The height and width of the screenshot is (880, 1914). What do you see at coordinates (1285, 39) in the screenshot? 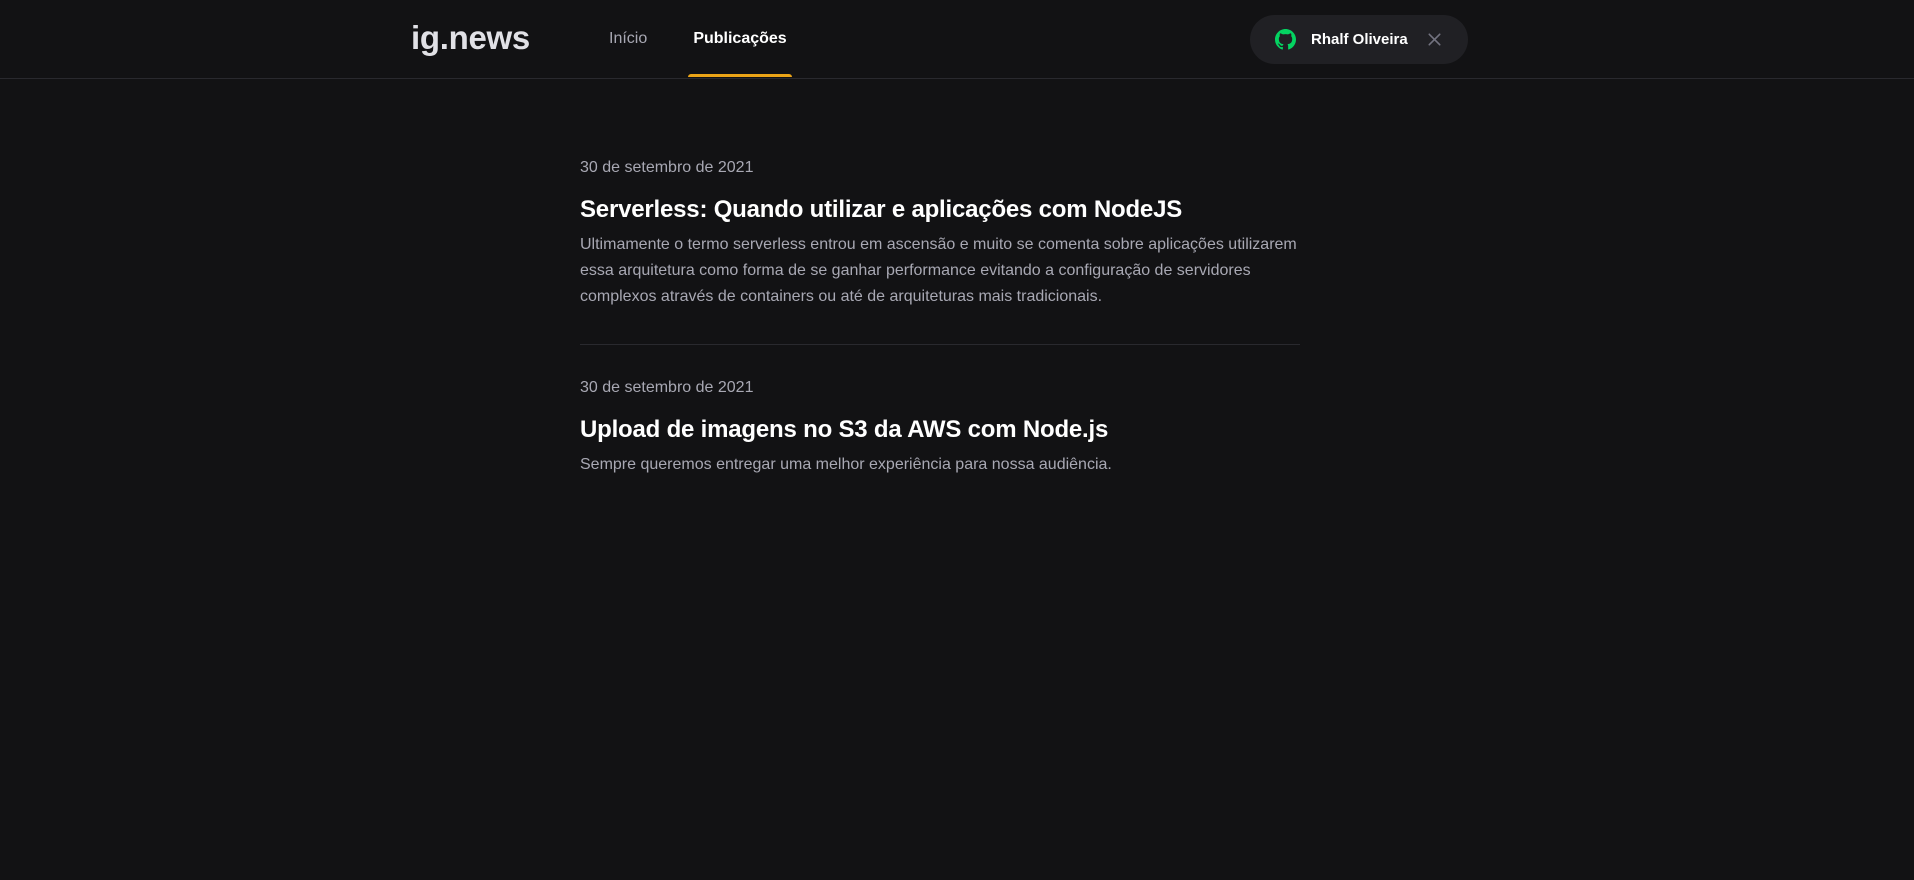
I see `github-icon` at bounding box center [1285, 39].